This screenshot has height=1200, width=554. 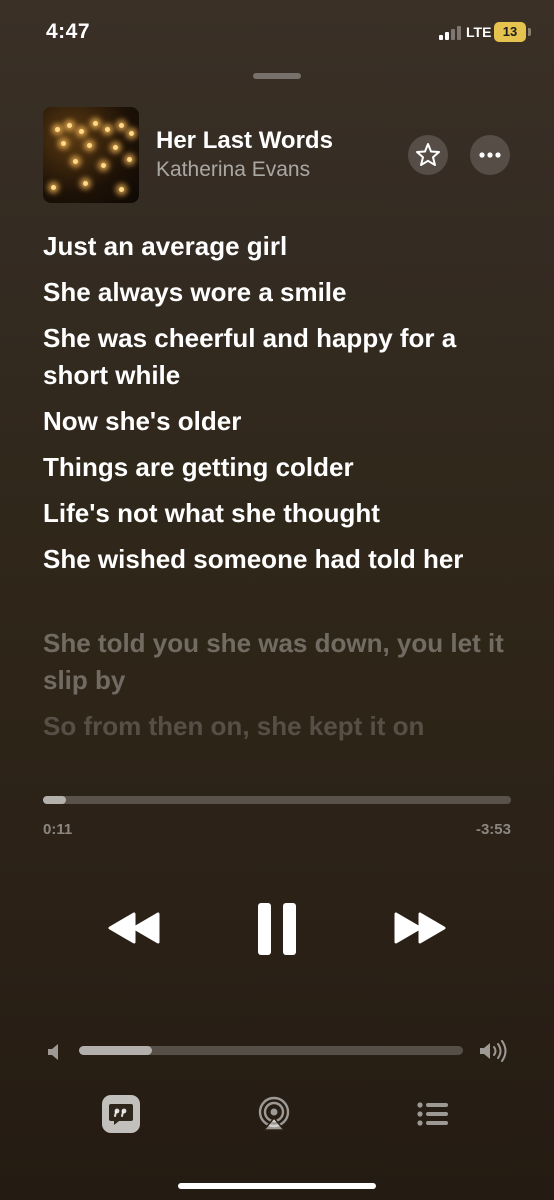 I want to click on network-type: LTE, so click(x=479, y=32).